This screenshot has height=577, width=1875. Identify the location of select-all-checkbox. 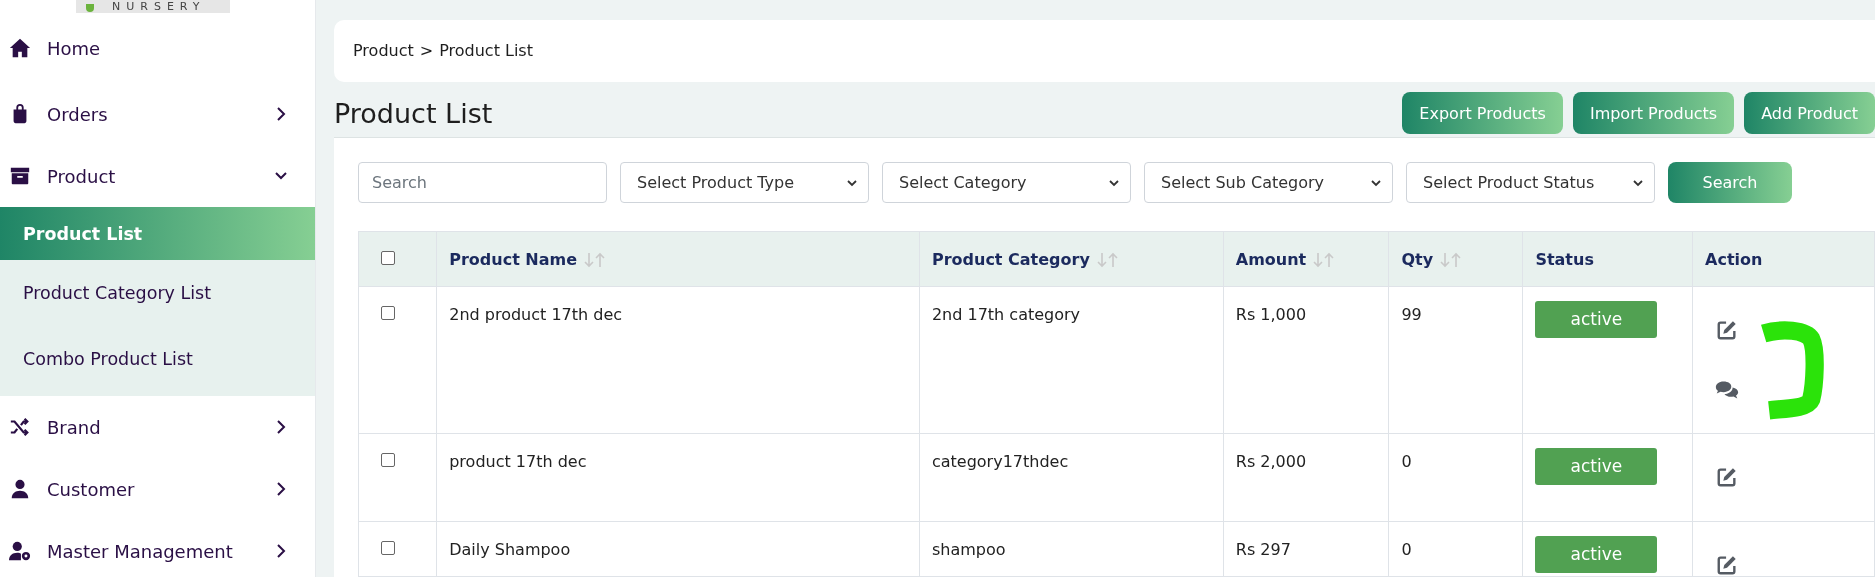
(388, 257).